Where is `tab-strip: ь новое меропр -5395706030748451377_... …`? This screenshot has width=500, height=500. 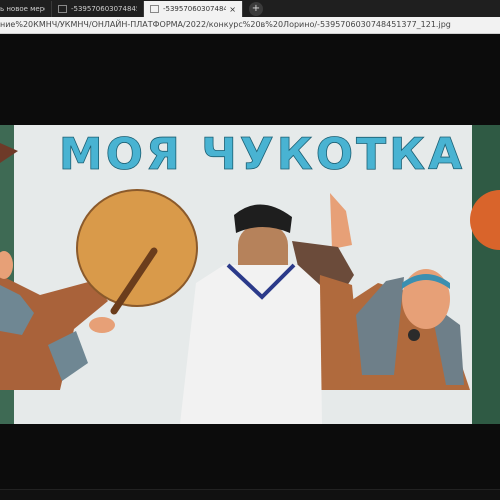
tab-strip: ь новое меропр -5395706030748451377_... … is located at coordinates (250, 8).